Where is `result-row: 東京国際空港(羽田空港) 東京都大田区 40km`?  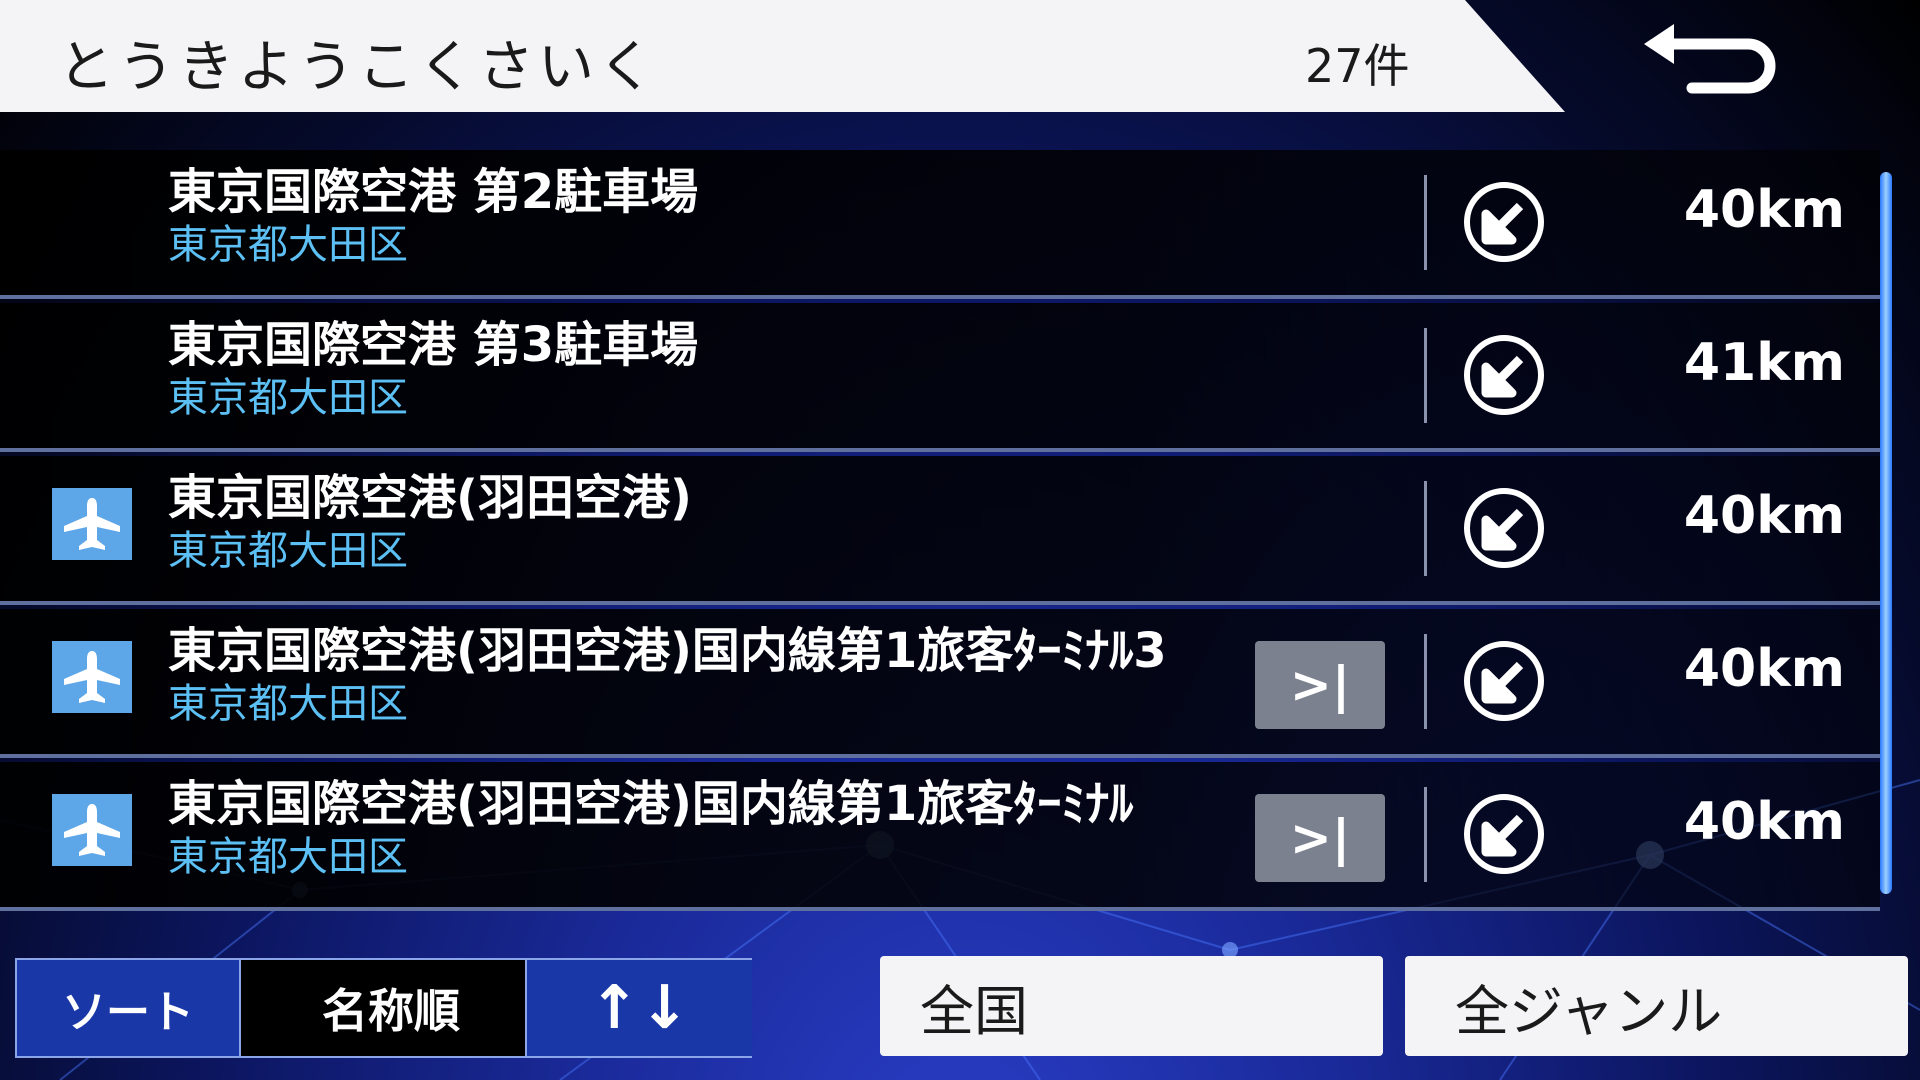
result-row: 東京国際空港(羽田空港) 東京都大田区 40km is located at coordinates (940, 530).